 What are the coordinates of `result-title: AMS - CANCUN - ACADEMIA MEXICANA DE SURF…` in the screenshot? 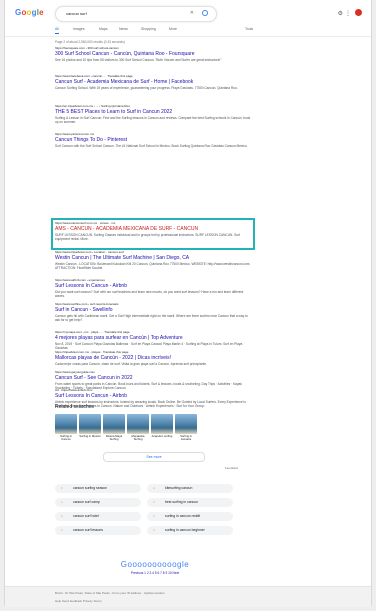 It's located at (153, 229).